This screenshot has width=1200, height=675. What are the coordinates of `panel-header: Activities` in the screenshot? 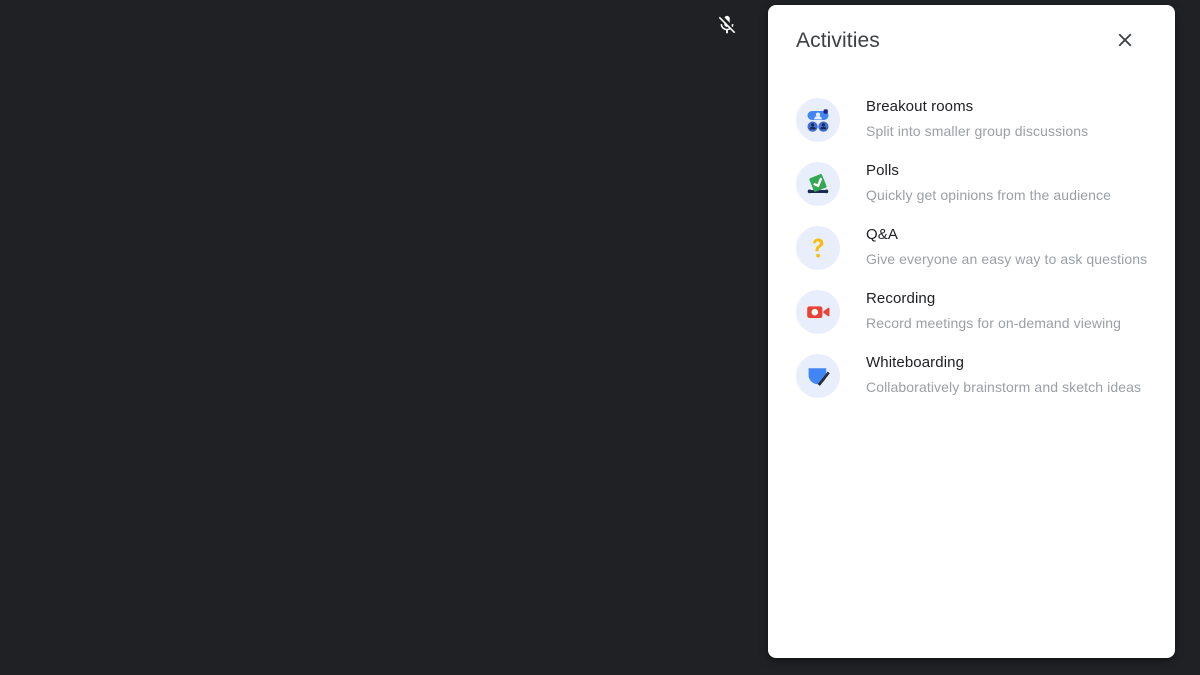 It's located at (971, 41).